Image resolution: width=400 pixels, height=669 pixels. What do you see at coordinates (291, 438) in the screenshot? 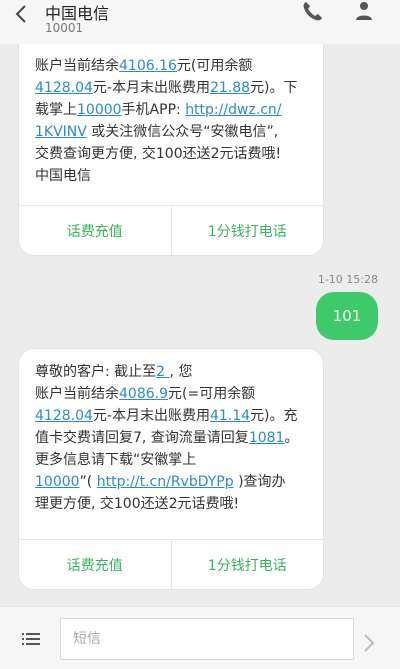
I see `message-text-run: 。` at bounding box center [291, 438].